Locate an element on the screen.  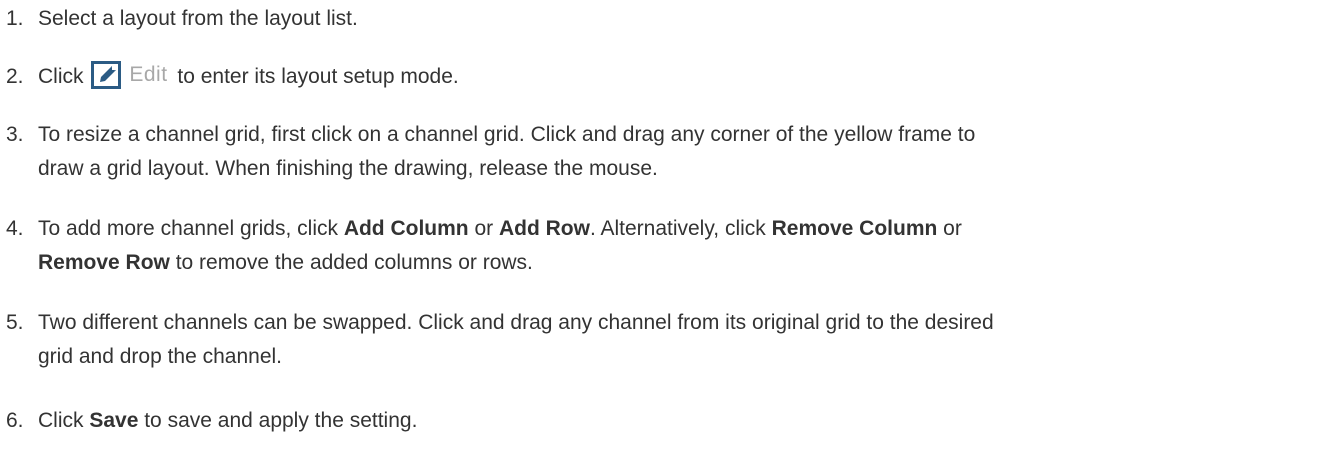
edit-button-inline: Edit is located at coordinates (129, 75).